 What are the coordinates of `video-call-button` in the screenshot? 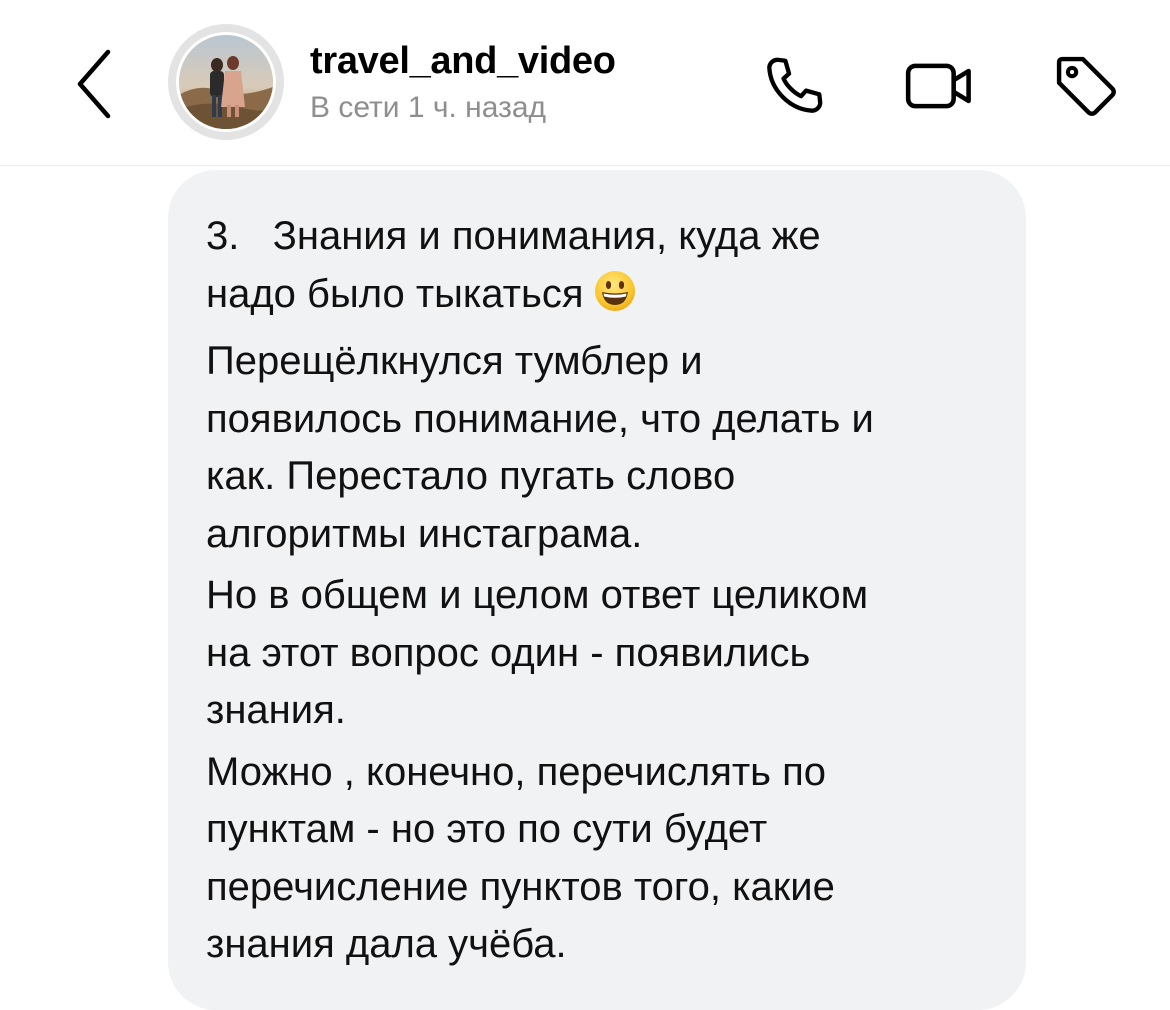 It's located at (940, 86).